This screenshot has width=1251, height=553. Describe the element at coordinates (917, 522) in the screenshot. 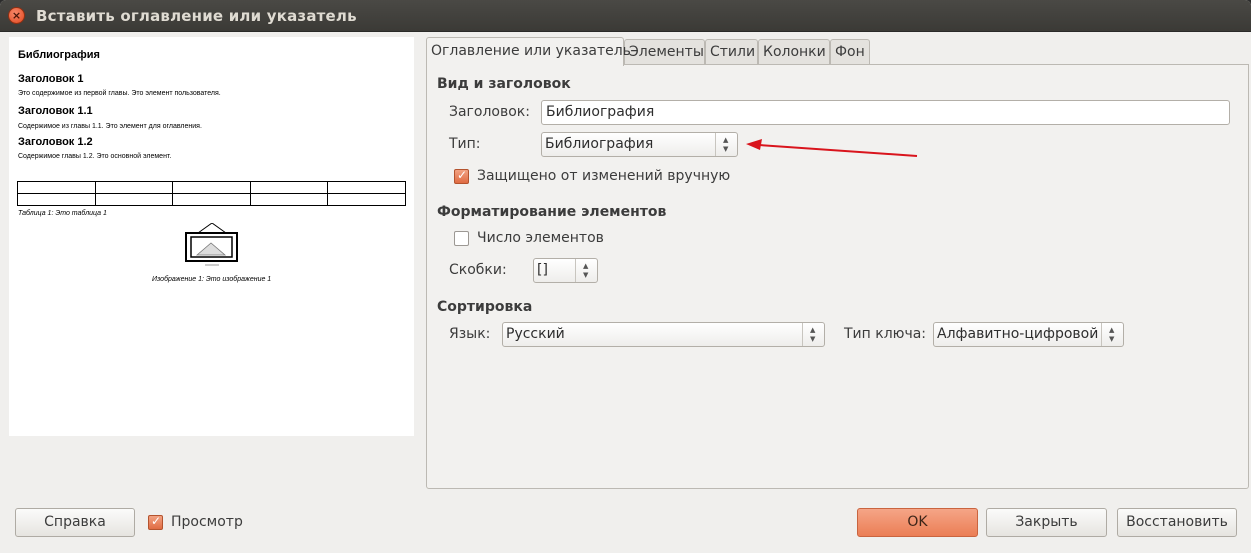

I see `ok-button: OK` at that location.